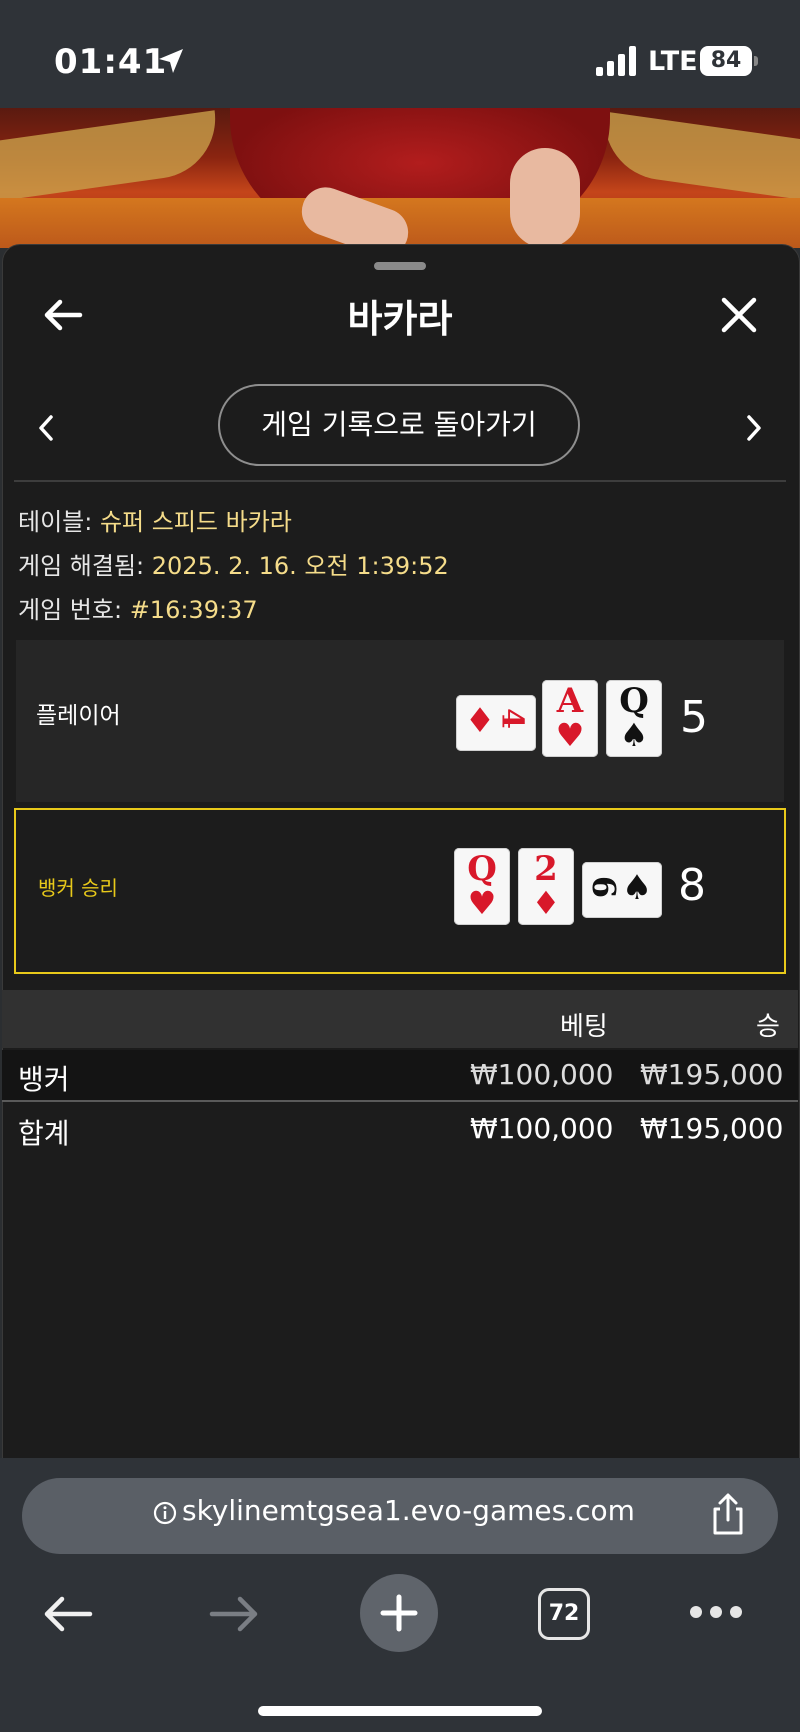 The height and width of the screenshot is (1732, 800). What do you see at coordinates (195, 522) in the screenshot?
I see `table-name: 슈퍼 스피드 바카라` at bounding box center [195, 522].